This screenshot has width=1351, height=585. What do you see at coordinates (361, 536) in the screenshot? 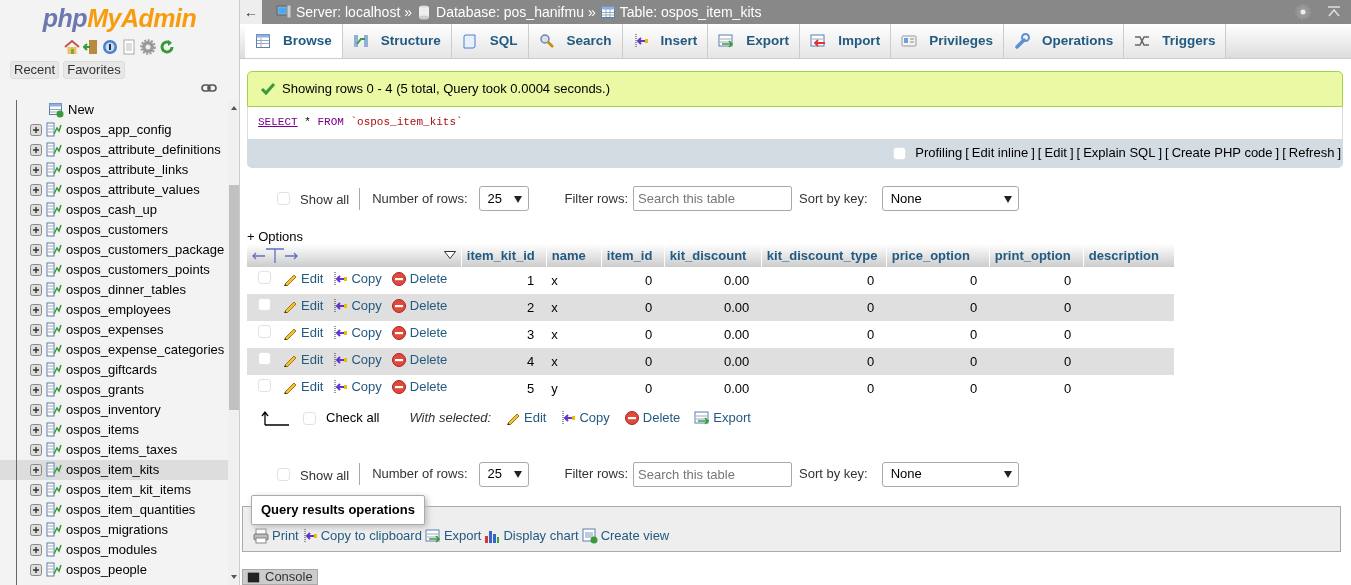
I see `operation-link: Copy to clipboard` at bounding box center [361, 536].